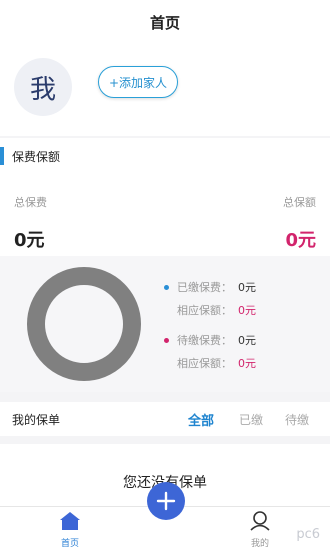 Image resolution: width=330 pixels, height=550 pixels. What do you see at coordinates (36, 419) in the screenshot?
I see `policies-title: 我的保单` at bounding box center [36, 419].